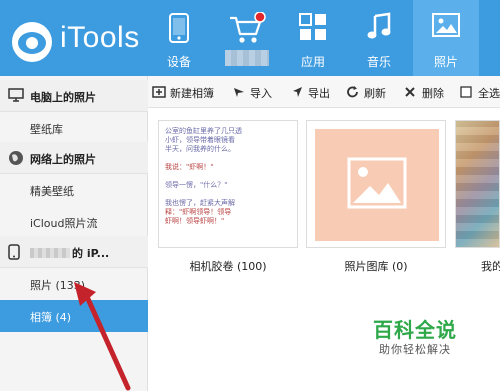 The height and width of the screenshot is (391, 500). What do you see at coordinates (239, 92) in the screenshot?
I see `import-icon` at bounding box center [239, 92].